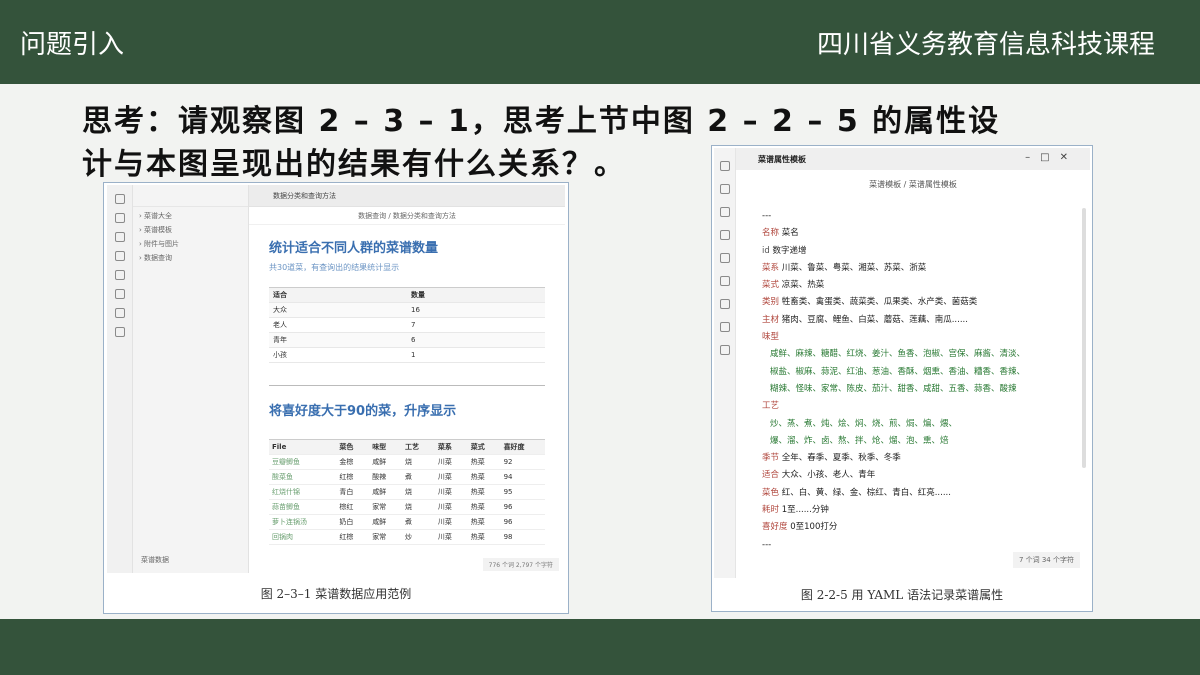 Image resolution: width=1200 pixels, height=675 pixels. Describe the element at coordinates (893, 406) in the screenshot. I see `yaml-line: 工艺` at that location.